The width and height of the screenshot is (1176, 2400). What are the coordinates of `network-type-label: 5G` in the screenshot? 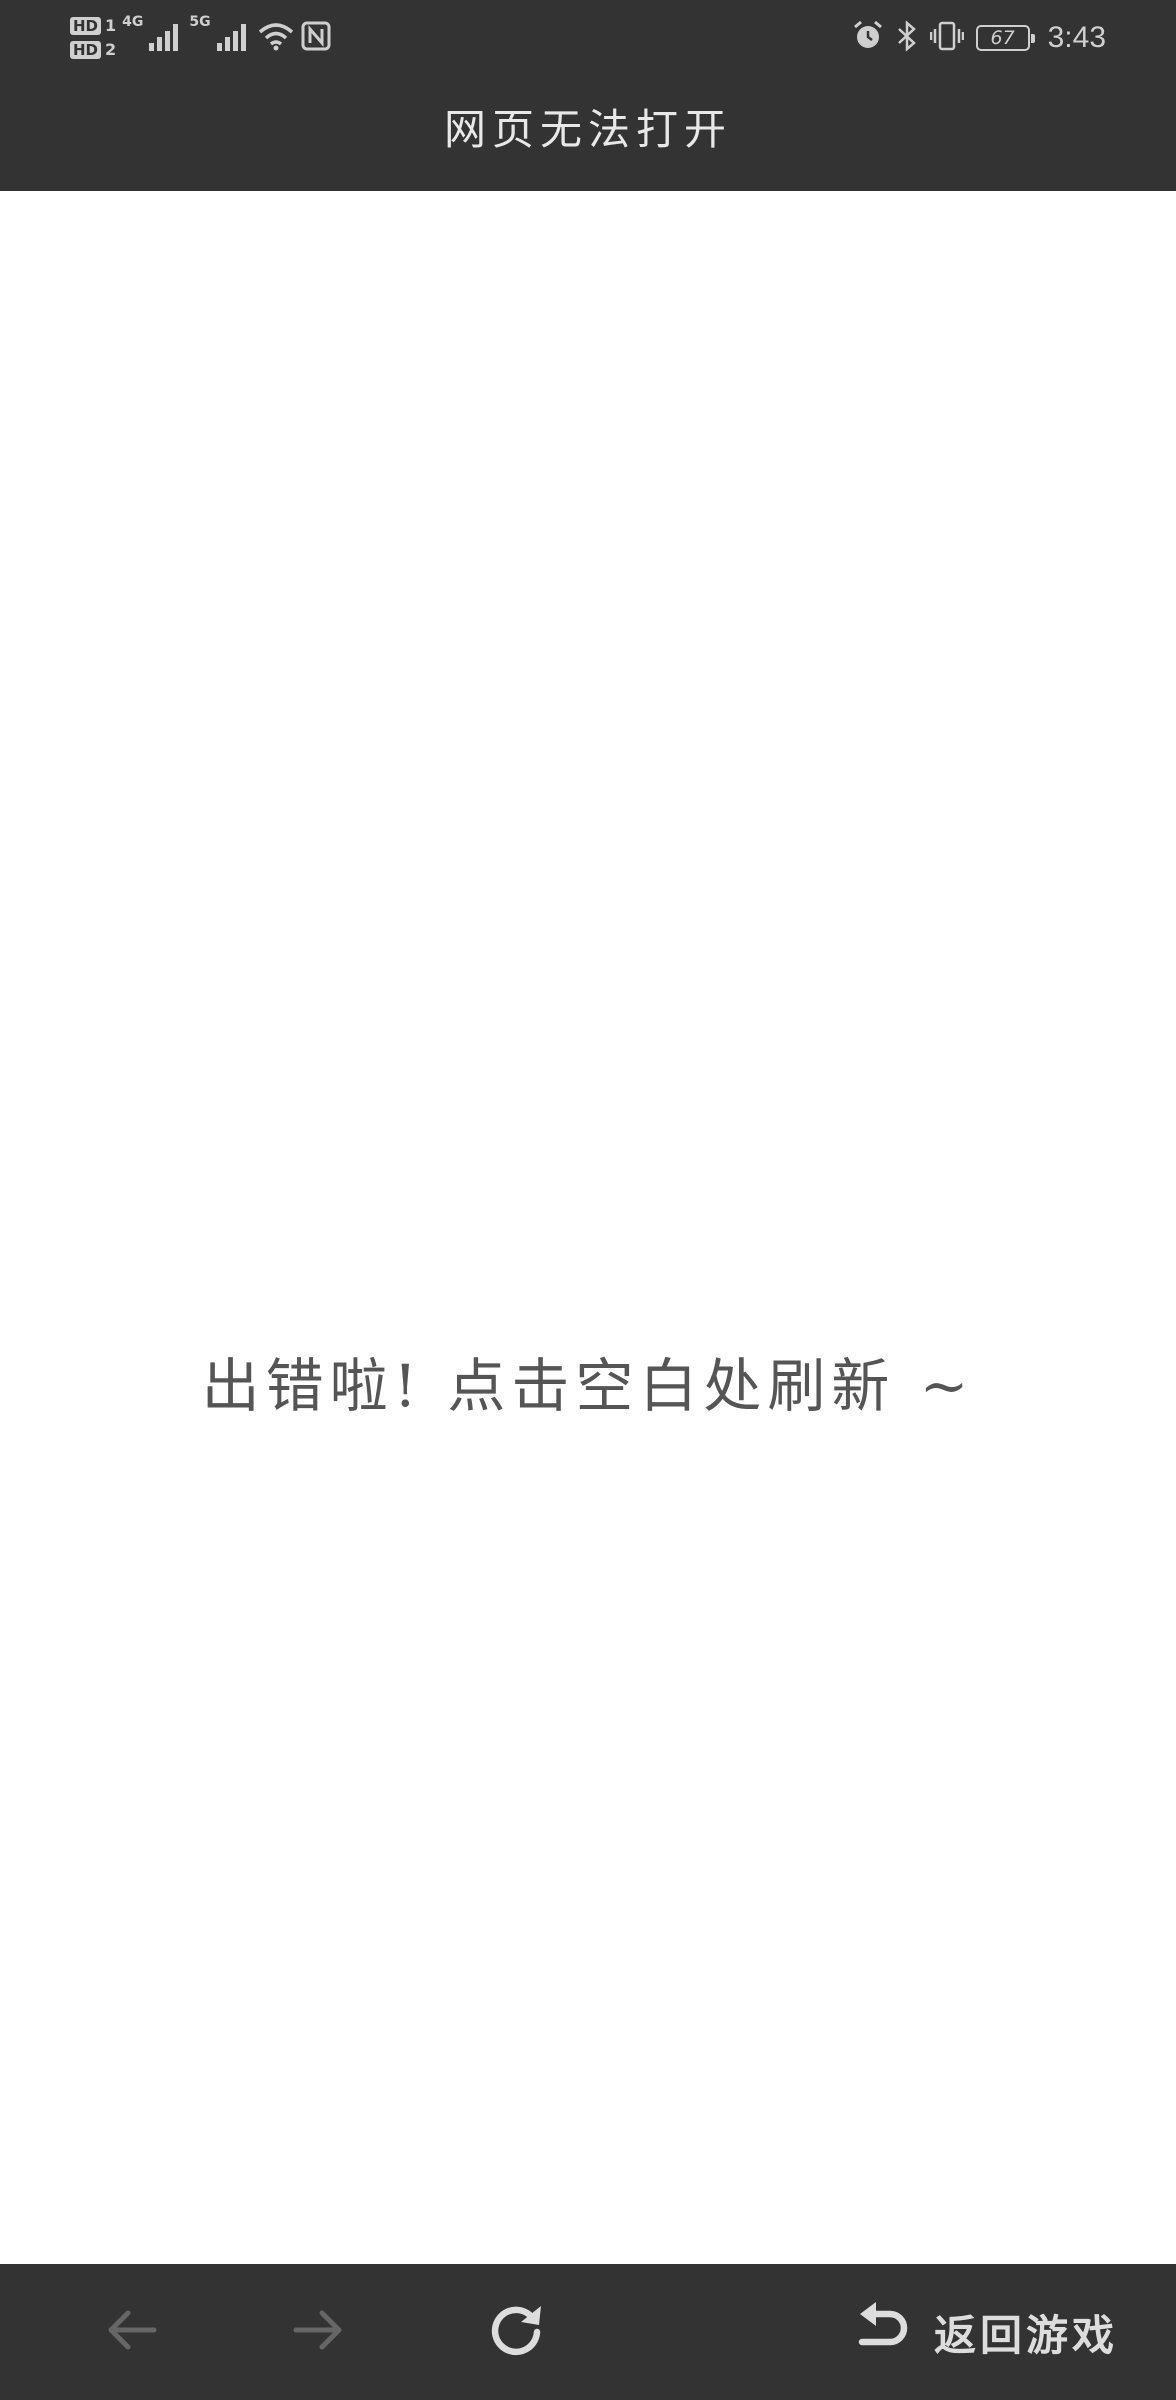 It's located at (200, 22).